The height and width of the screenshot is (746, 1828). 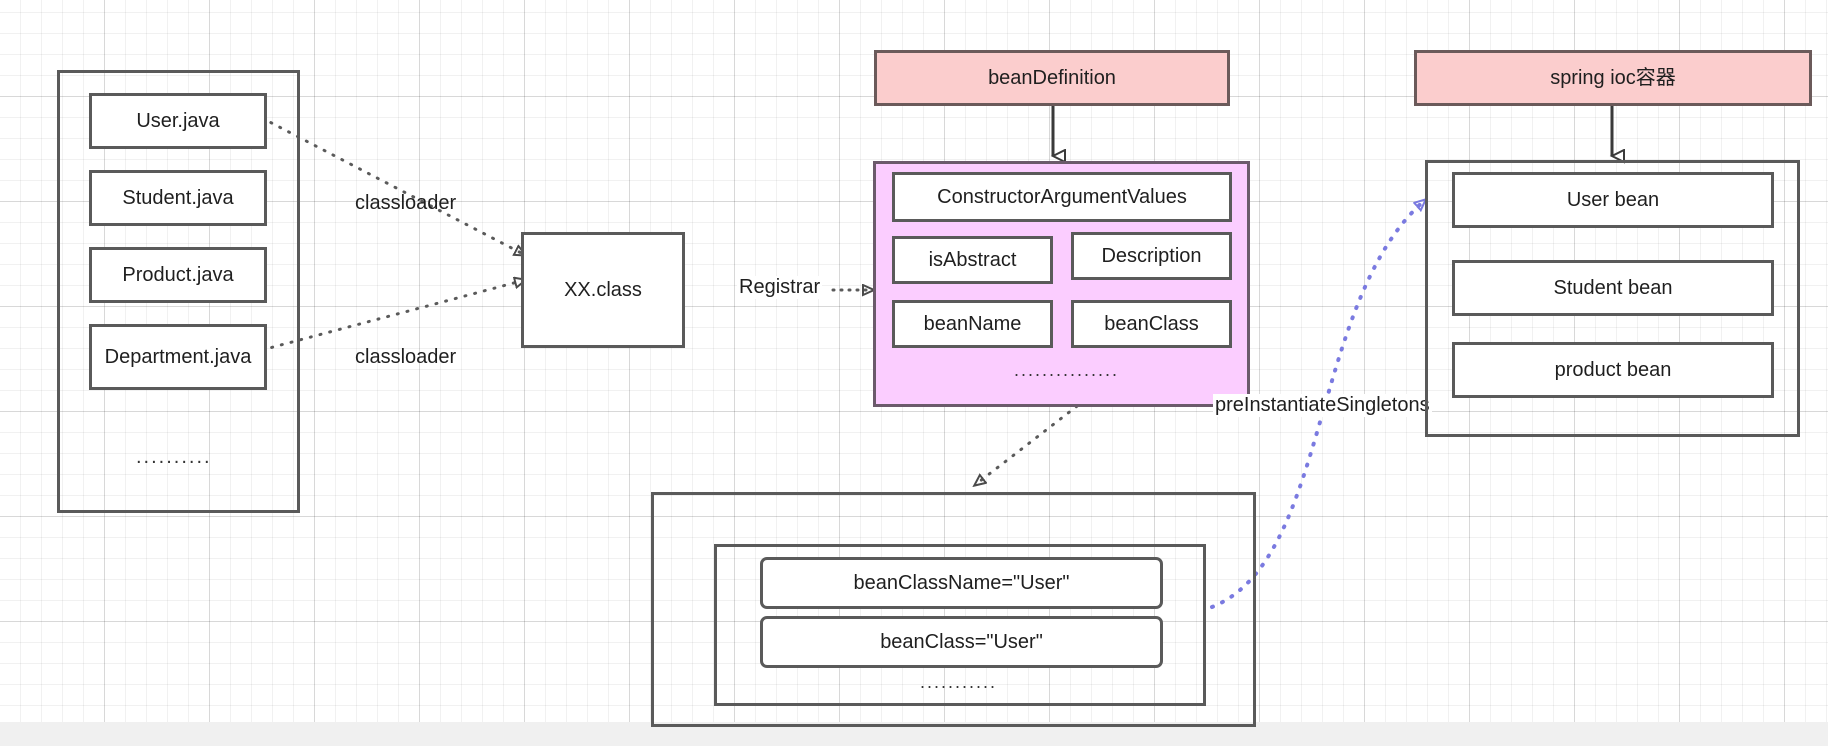 What do you see at coordinates (780, 287) in the screenshot?
I see `edge-label-registrar: Registrar` at bounding box center [780, 287].